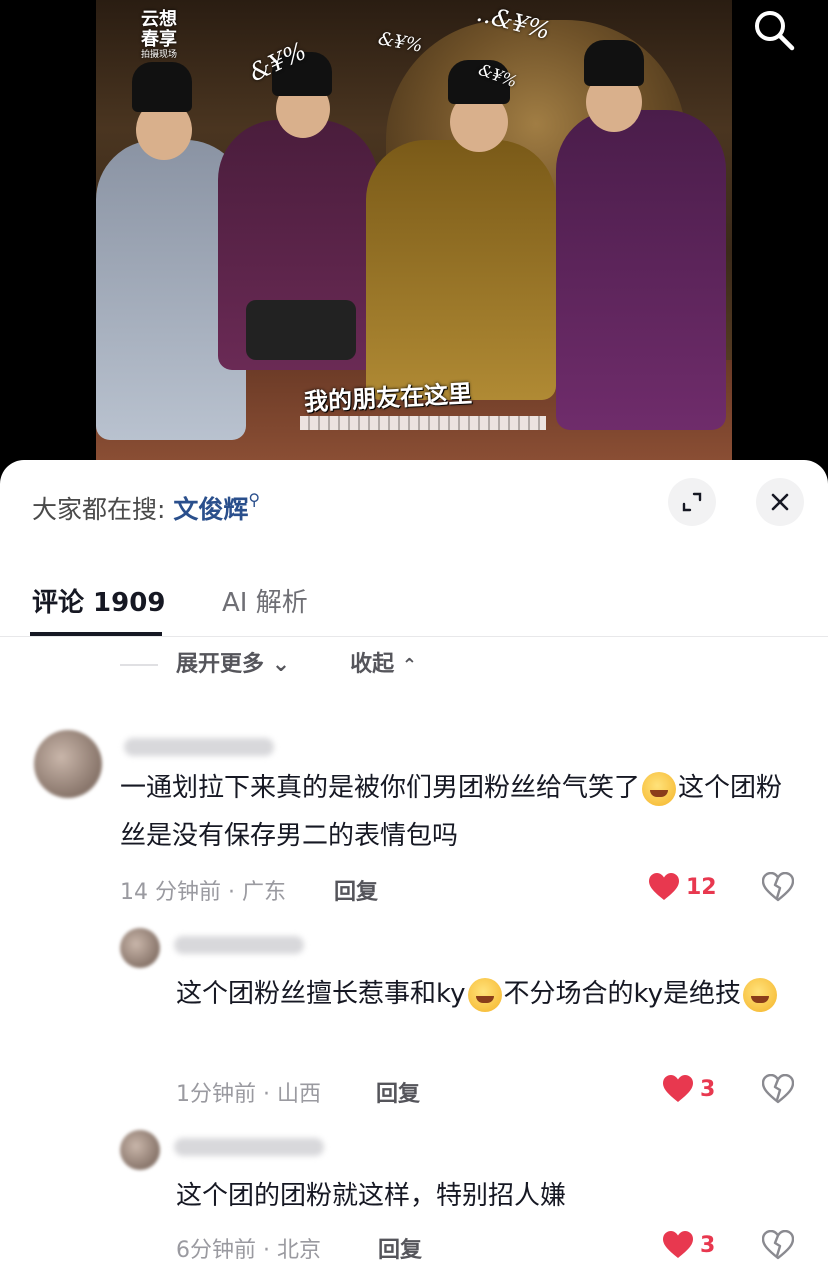 This screenshot has height=1283, width=828. Describe the element at coordinates (372, 664) in the screenshot. I see `collapse-label: 收起` at that location.